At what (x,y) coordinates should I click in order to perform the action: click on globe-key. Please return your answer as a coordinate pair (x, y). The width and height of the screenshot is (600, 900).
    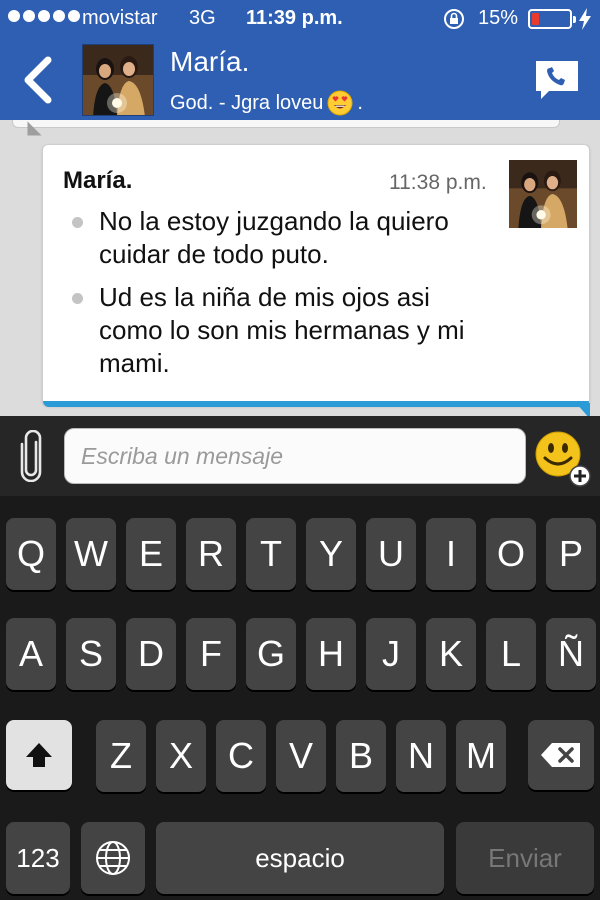
    Looking at the image, I should click on (113, 858).